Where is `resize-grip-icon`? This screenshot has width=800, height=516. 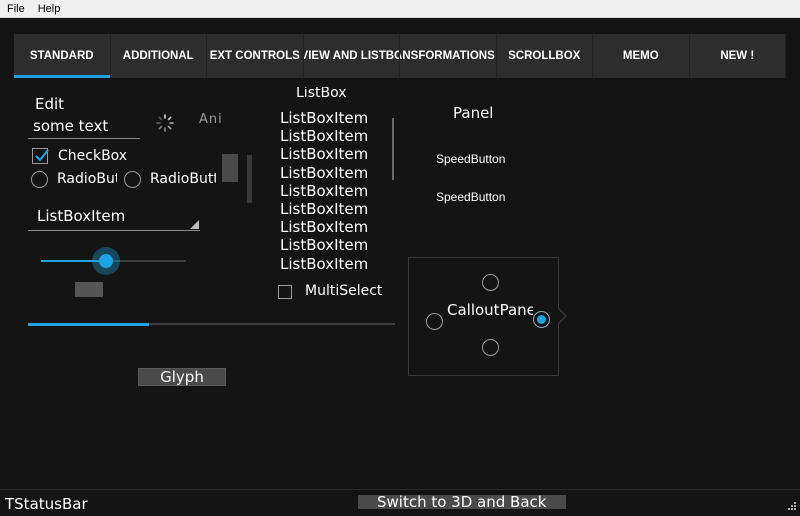 resize-grip-icon is located at coordinates (792, 506).